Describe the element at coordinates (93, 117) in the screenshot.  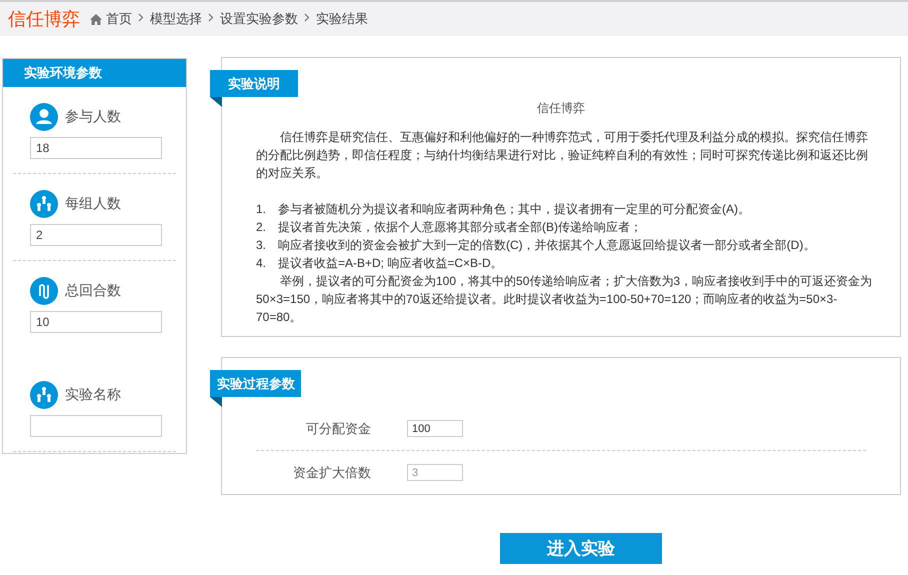
I see `field-label: 参与人数` at that location.